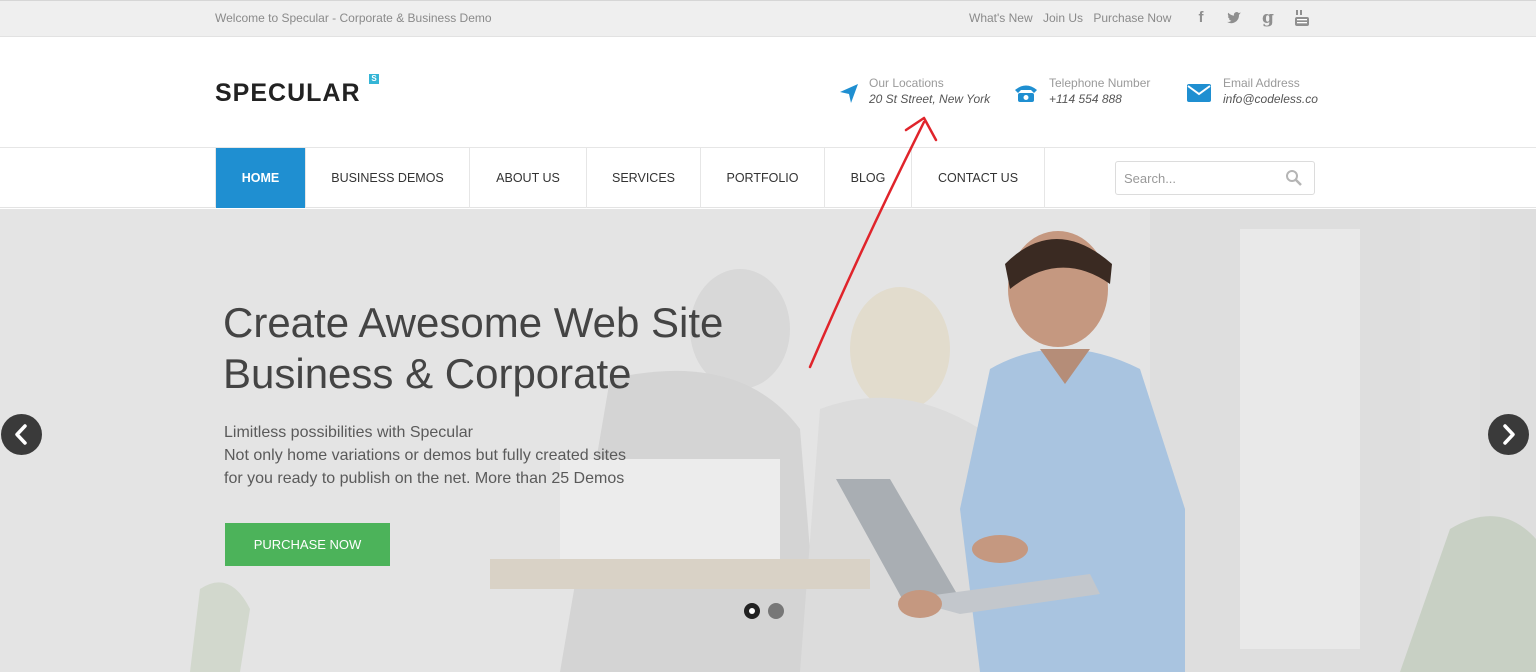 Image resolution: width=1536 pixels, height=672 pixels. I want to click on top-links: What's New Join Us Purchase Now, so click(1073, 18).